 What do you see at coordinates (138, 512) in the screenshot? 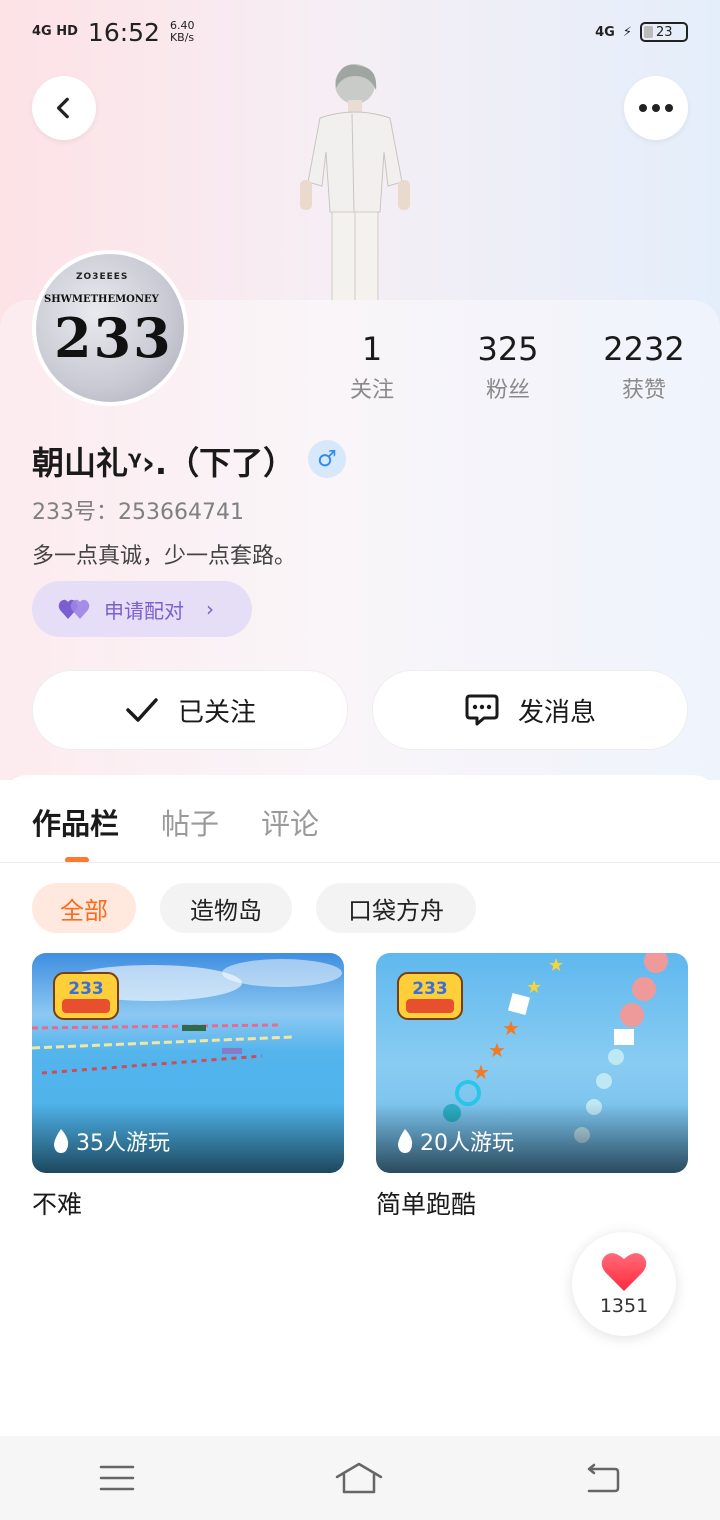
I see `user-id: 233号：253664741` at bounding box center [138, 512].